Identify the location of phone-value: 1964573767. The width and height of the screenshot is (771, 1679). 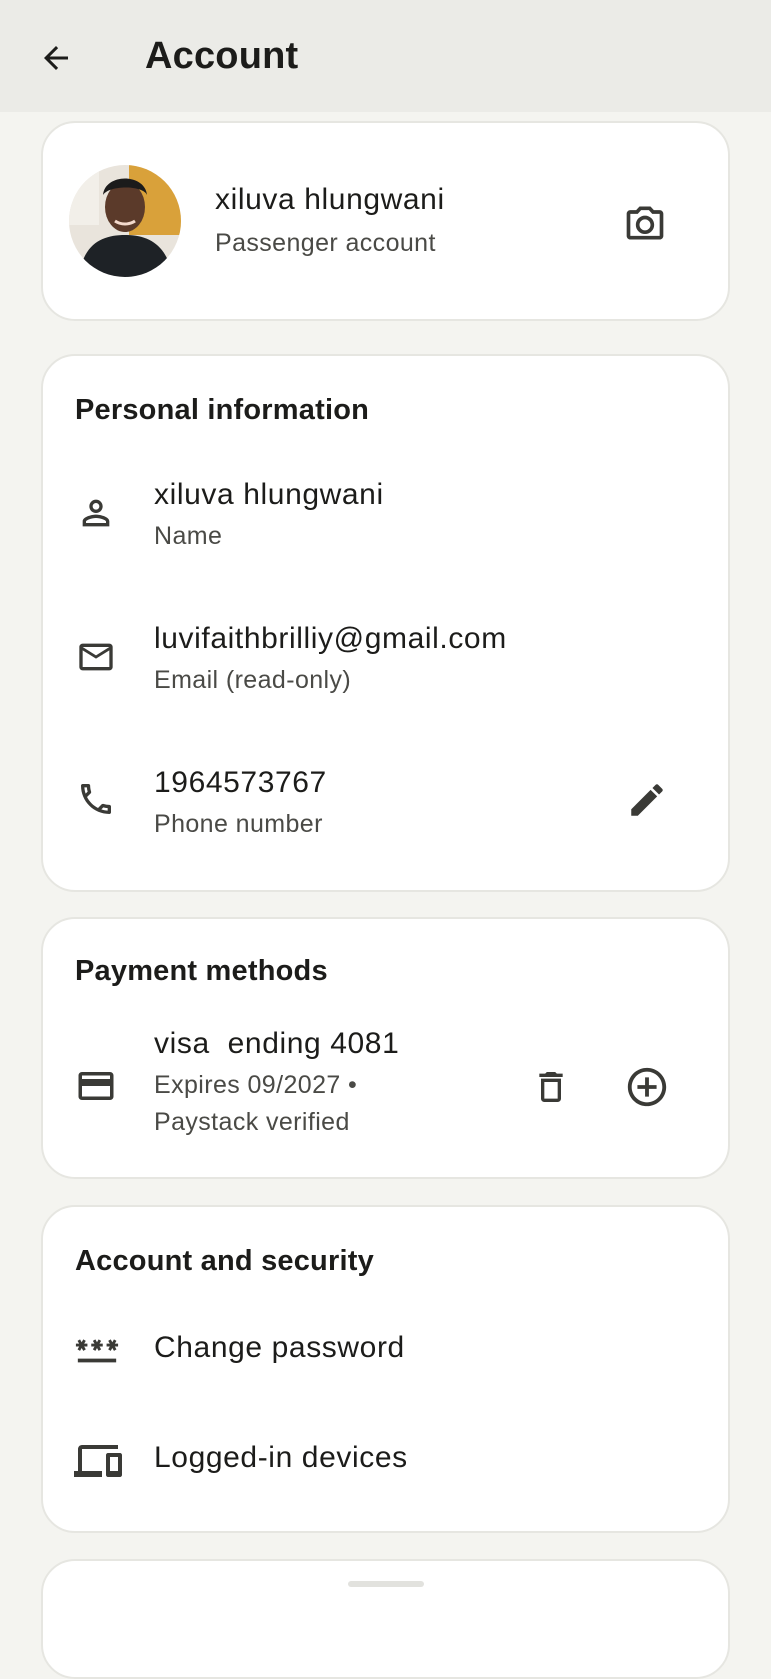
(240, 782).